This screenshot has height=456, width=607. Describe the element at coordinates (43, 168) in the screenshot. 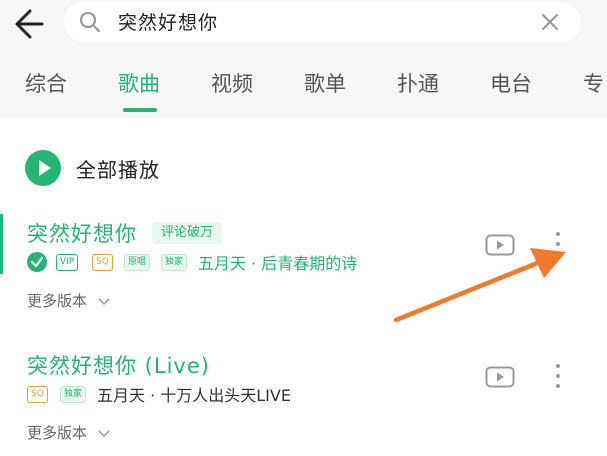

I see `play-icon` at that location.